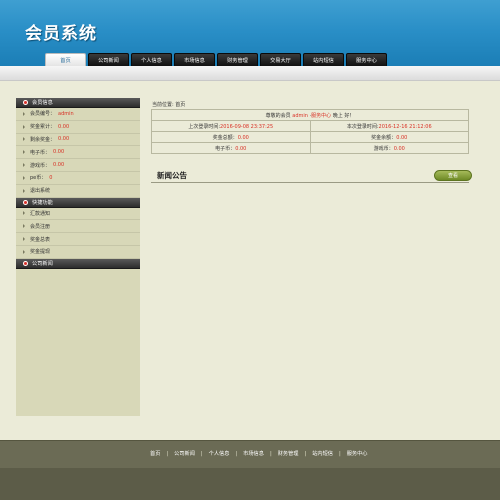 This screenshot has height=500, width=500. What do you see at coordinates (78, 227) in the screenshot?
I see `sidebar-item-member-register: 会员注册` at bounding box center [78, 227].